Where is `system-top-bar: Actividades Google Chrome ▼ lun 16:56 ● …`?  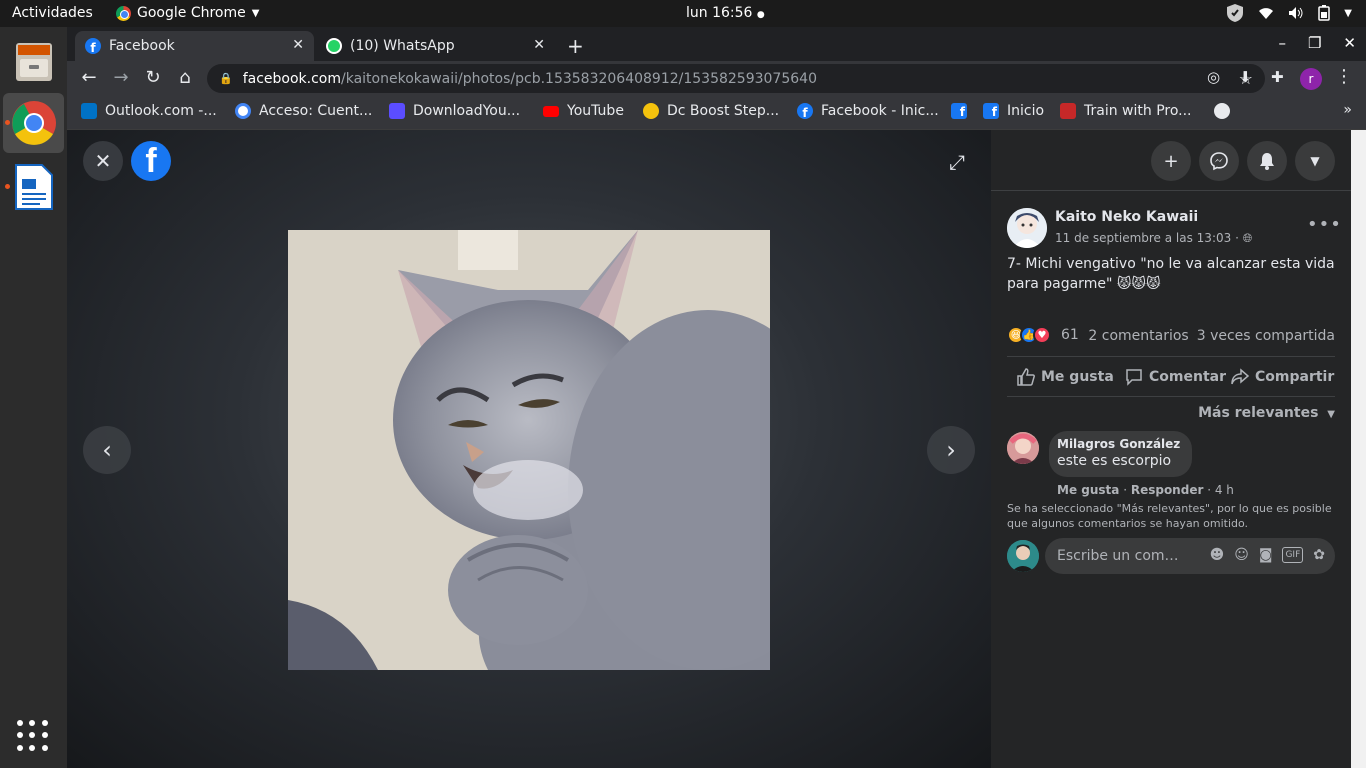 system-top-bar: Actividades Google Chrome ▼ lun 16:56 ● … is located at coordinates (683, 13).